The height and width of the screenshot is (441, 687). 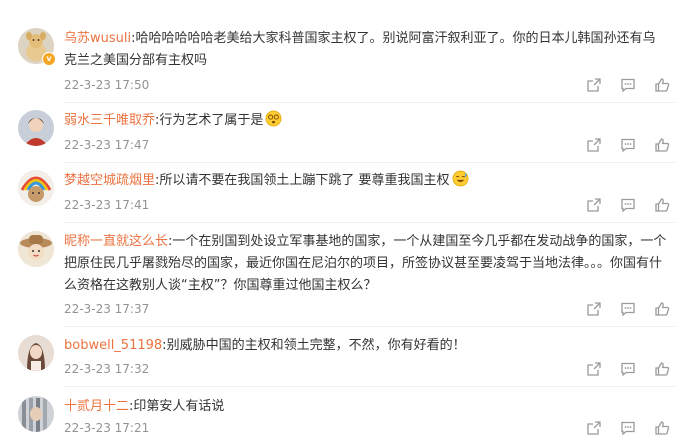 I want to click on comment-text: 行为艺术了属于是, so click(x=211, y=120).